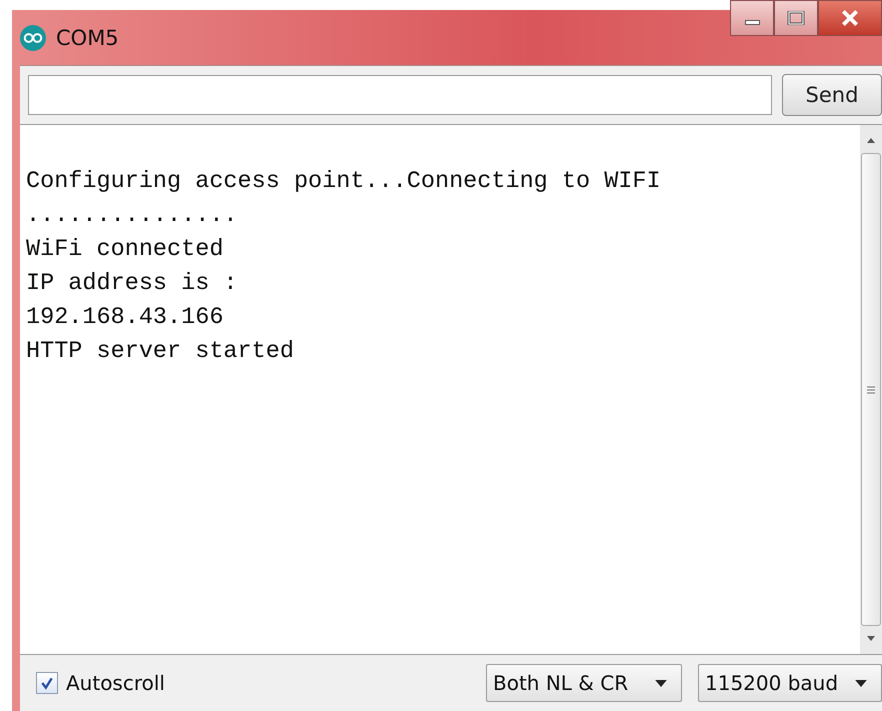 The width and height of the screenshot is (882, 711). I want to click on close-button, so click(850, 18).